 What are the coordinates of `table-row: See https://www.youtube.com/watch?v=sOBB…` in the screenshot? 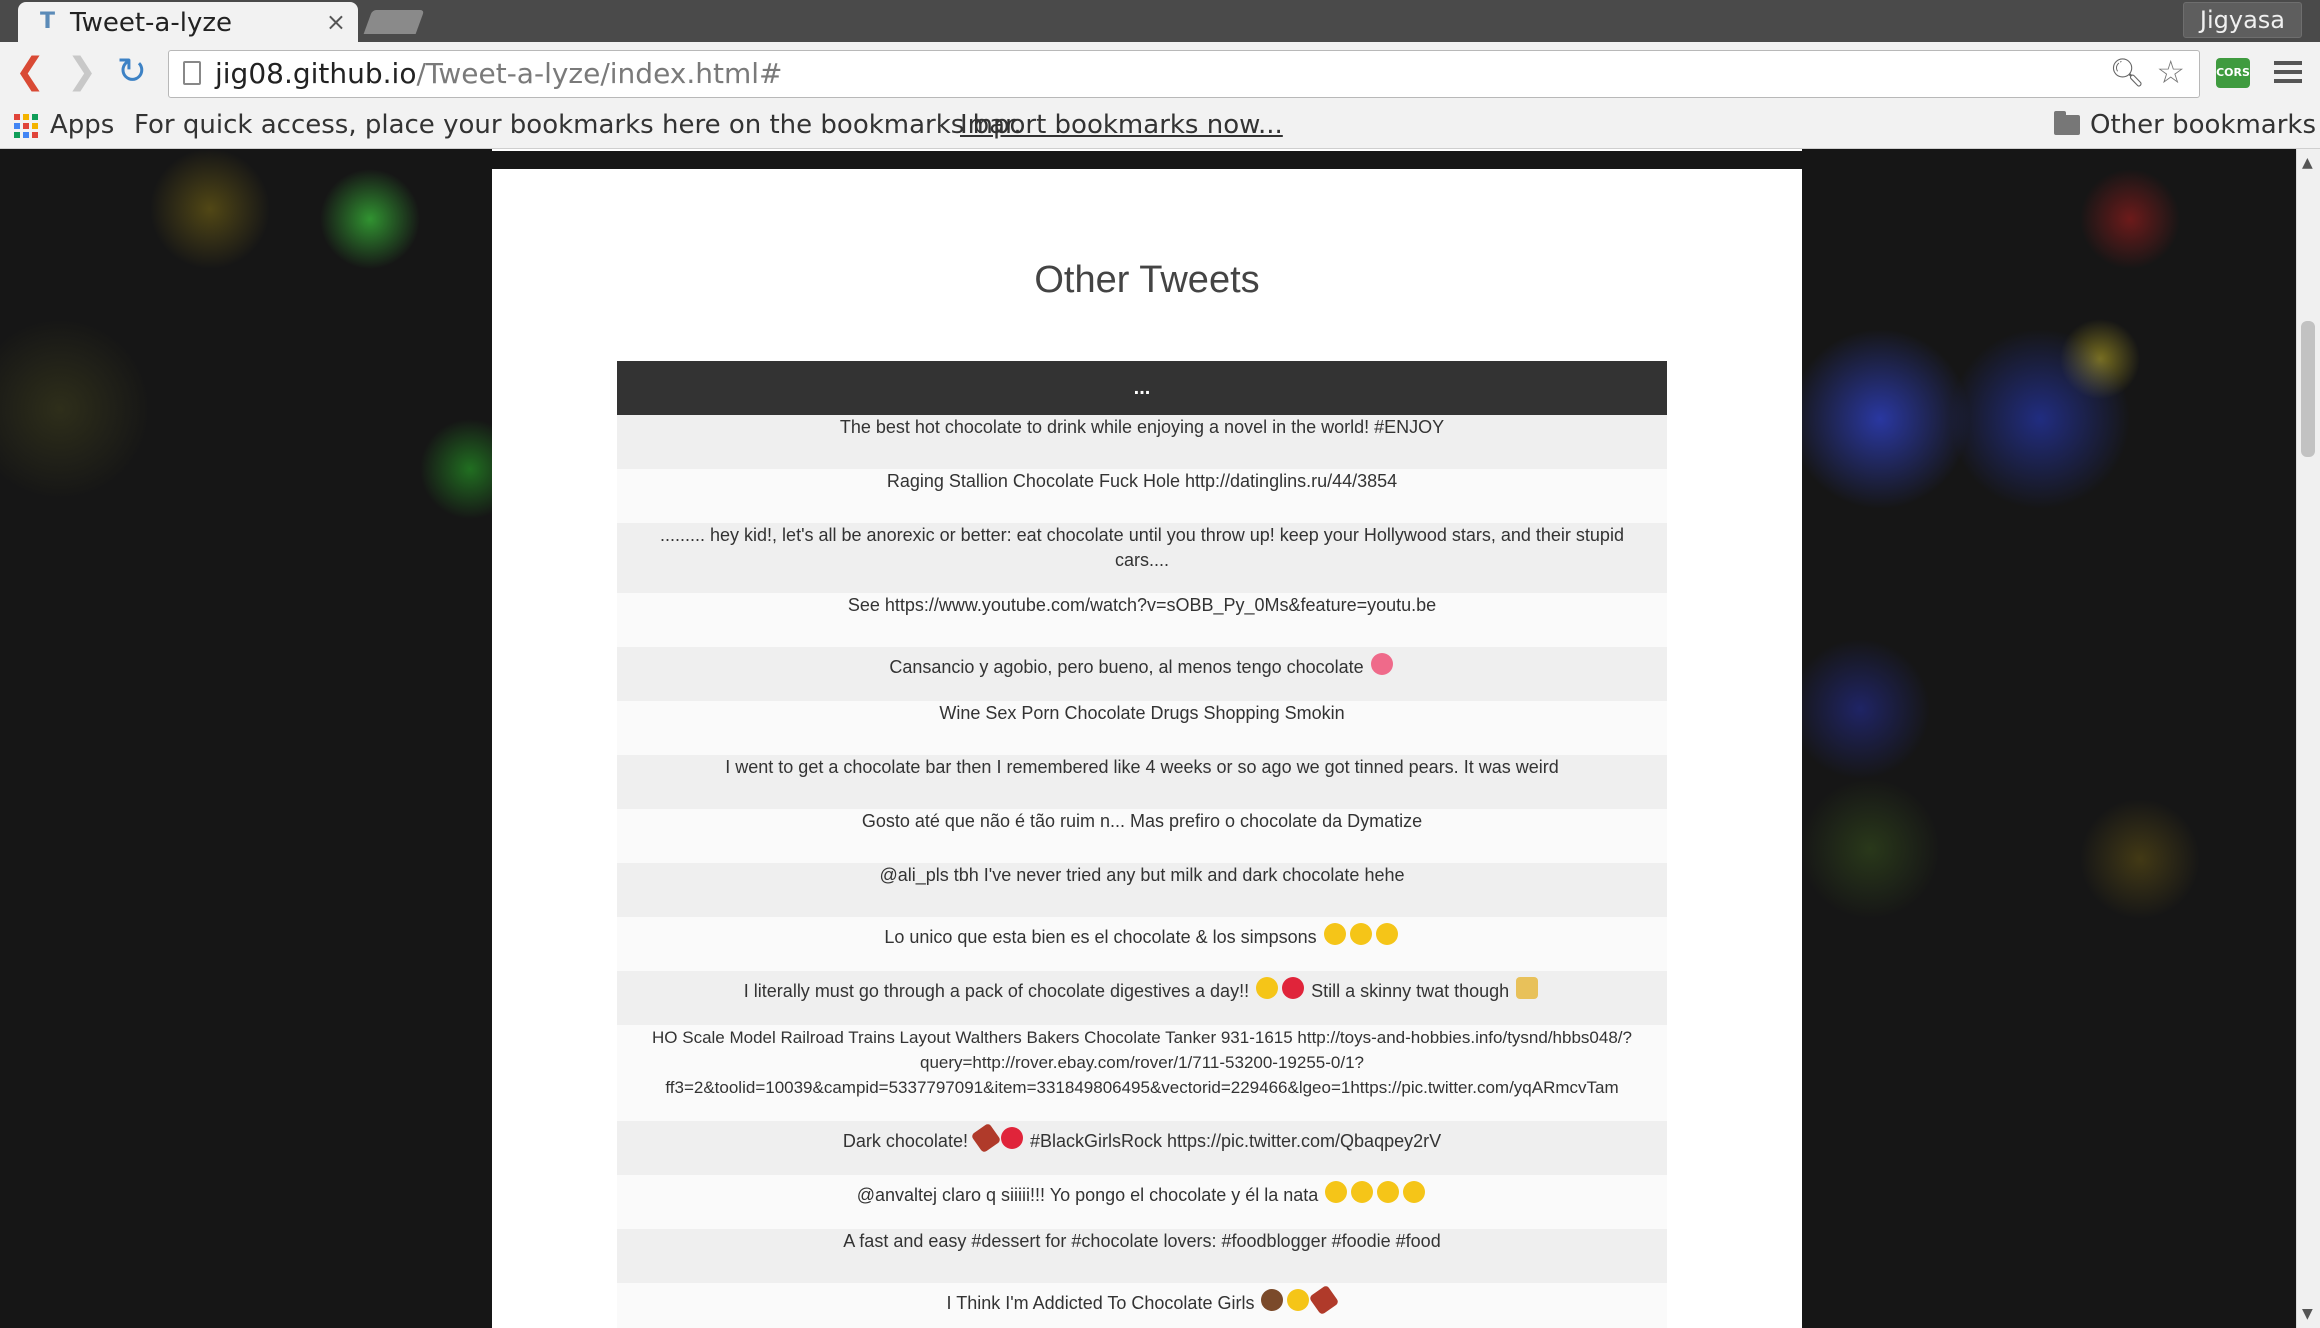 It's located at (1142, 620).